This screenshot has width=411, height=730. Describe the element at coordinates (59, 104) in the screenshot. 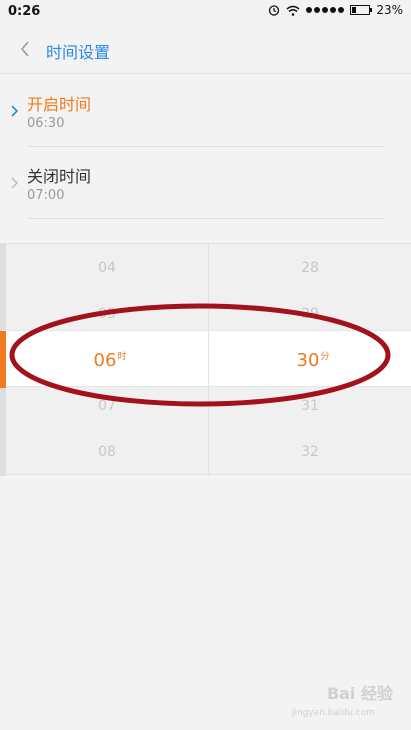

I see `list-item-title: 开启时间` at that location.